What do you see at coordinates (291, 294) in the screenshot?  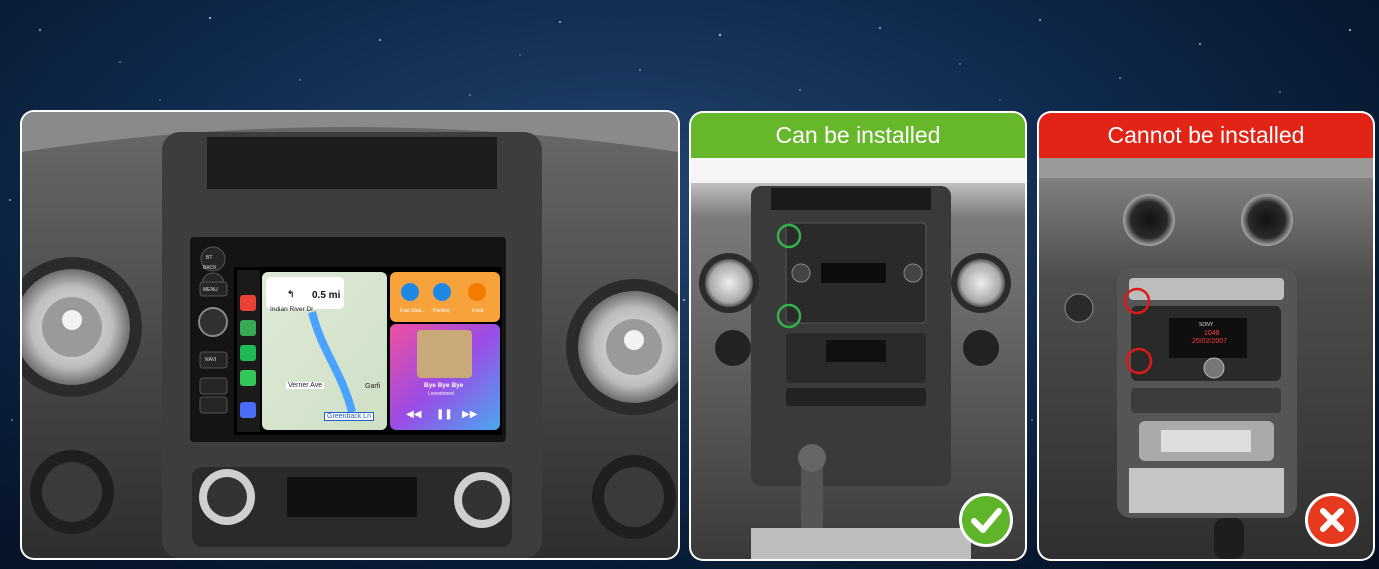 I see `turn-arrow-icon: ↰` at bounding box center [291, 294].